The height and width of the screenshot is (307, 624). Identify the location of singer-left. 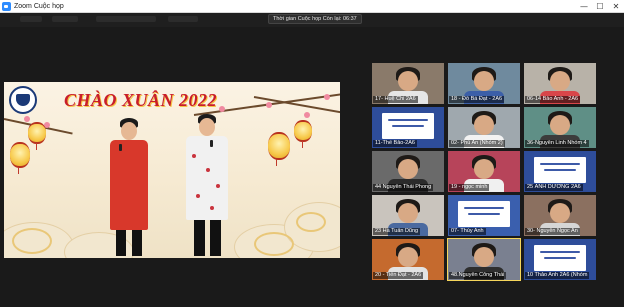
(130, 188).